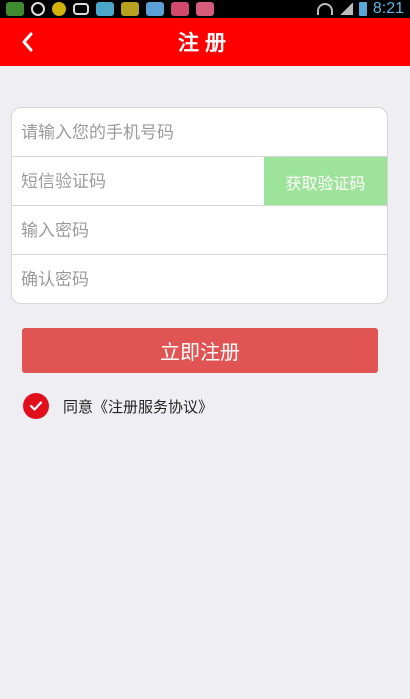 This screenshot has height=699, width=410. What do you see at coordinates (388, 8) in the screenshot?
I see `status-time: 8:21` at bounding box center [388, 8].